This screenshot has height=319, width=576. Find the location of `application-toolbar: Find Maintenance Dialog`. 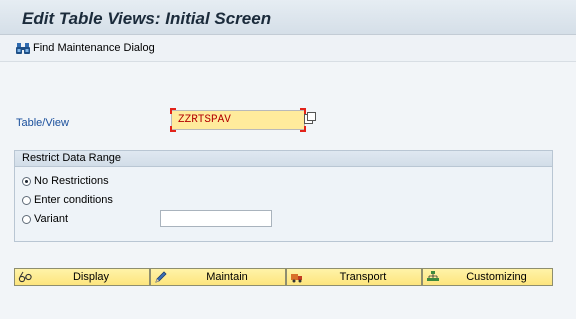

application-toolbar: Find Maintenance Dialog is located at coordinates (288, 48).